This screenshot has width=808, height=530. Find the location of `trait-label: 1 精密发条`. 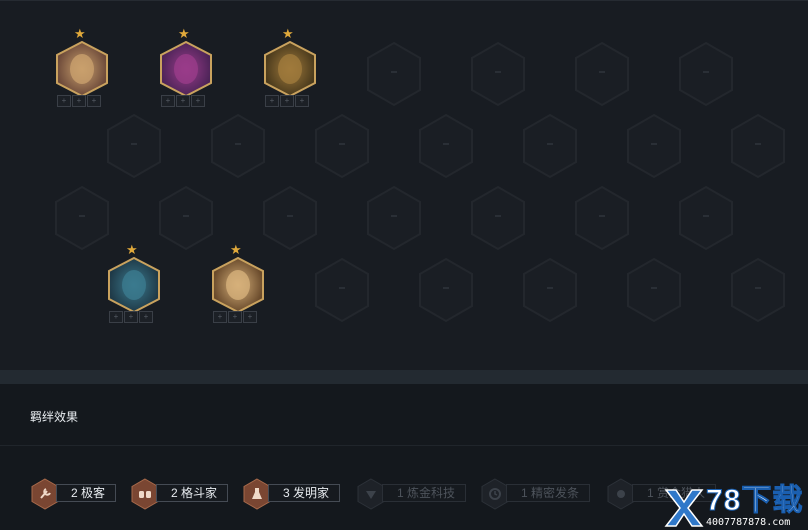

trait-label: 1 精密发条 is located at coordinates (548, 493).